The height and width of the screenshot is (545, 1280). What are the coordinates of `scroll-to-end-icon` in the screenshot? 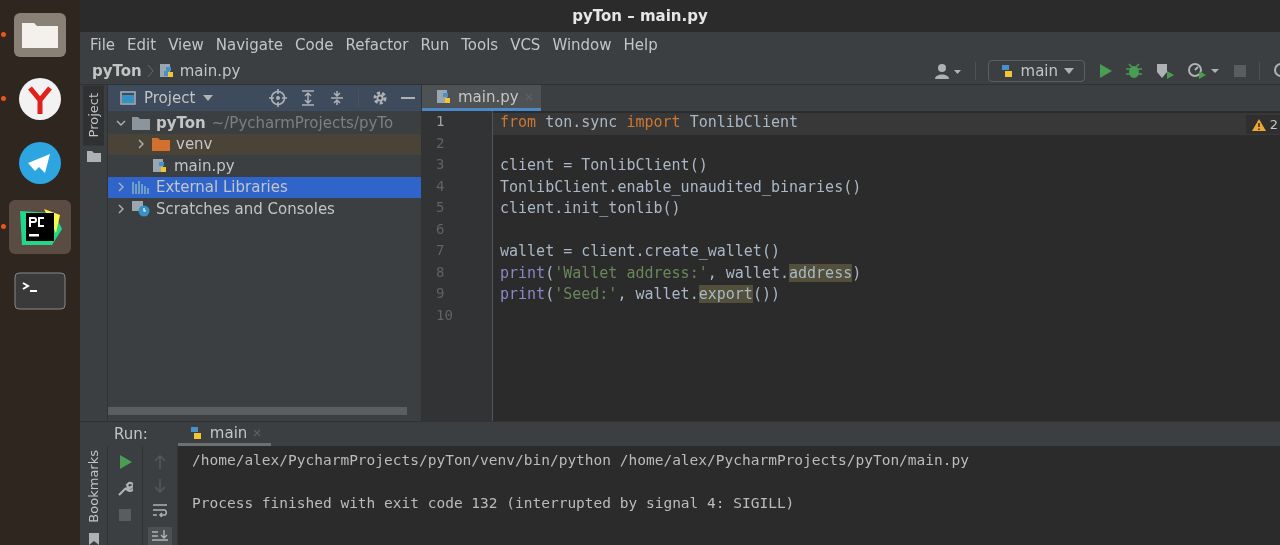 It's located at (160, 536).